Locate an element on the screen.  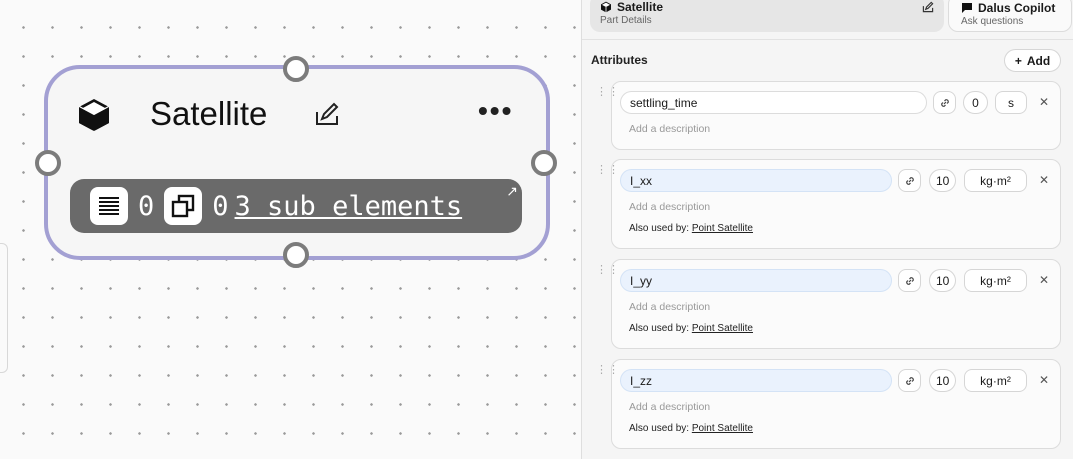
left-panel-edge is located at coordinates (4, 308).